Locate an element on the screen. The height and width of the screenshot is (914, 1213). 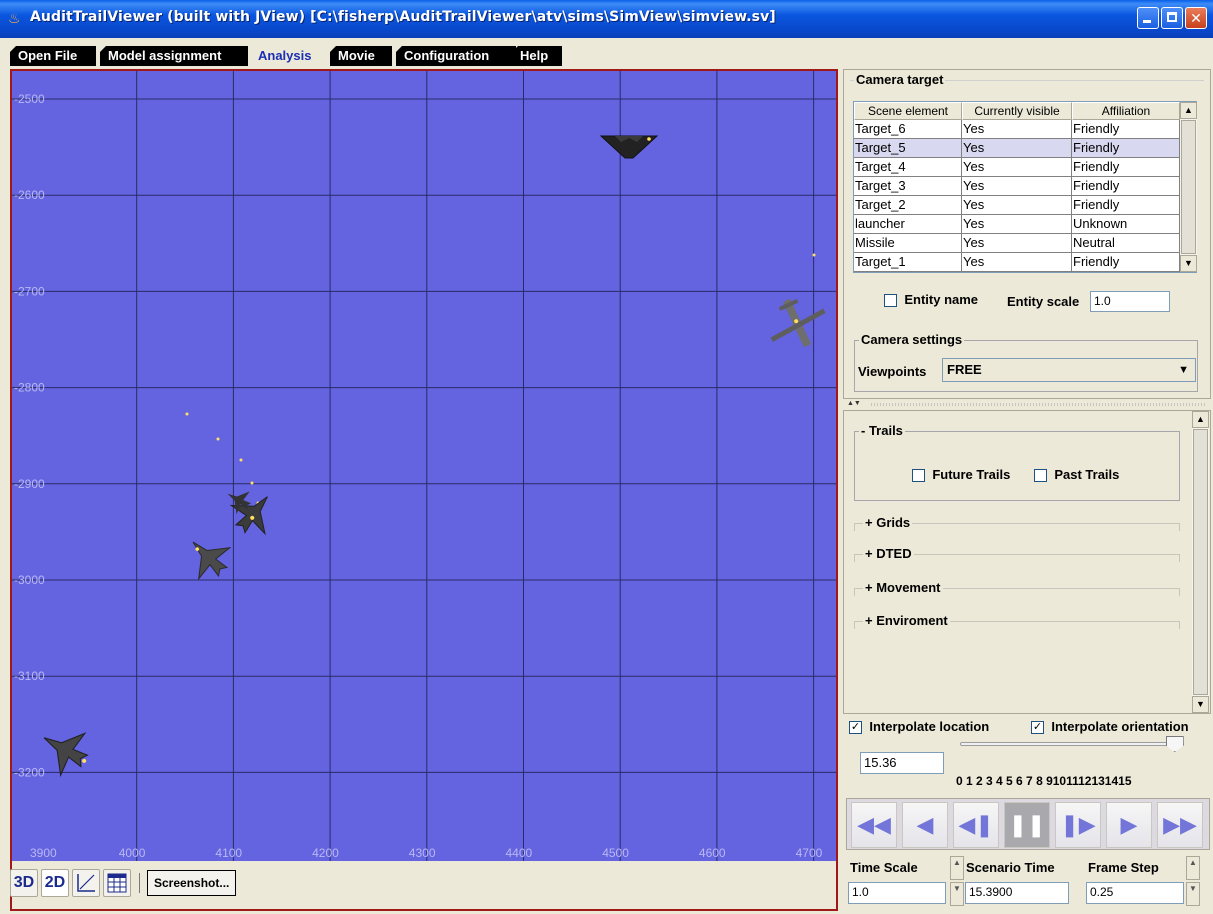
table-cell-name: Target_1 is located at coordinates (908, 262).